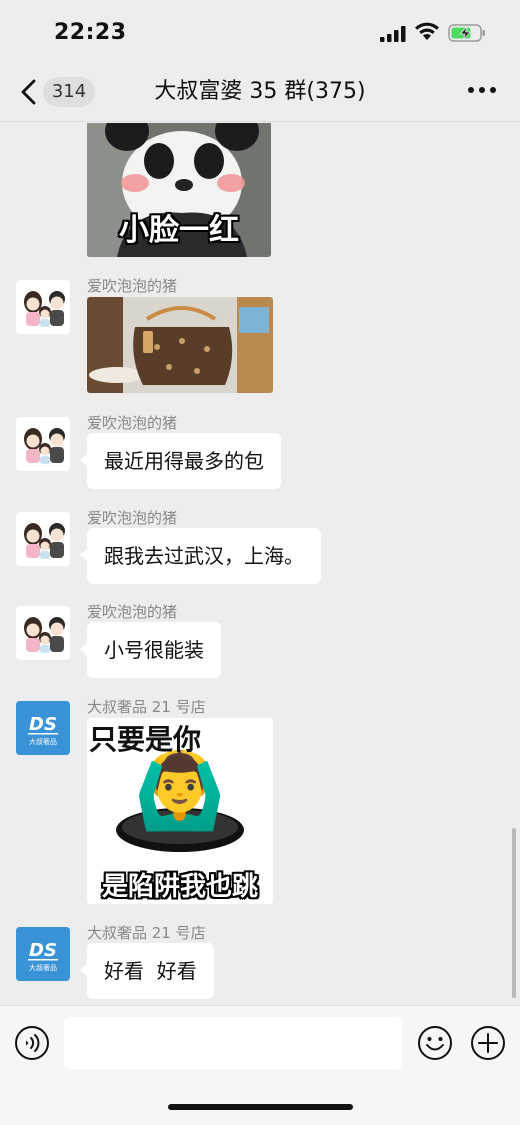 The width and height of the screenshot is (520, 1125). I want to click on status-bar: 22:23, so click(260, 31).